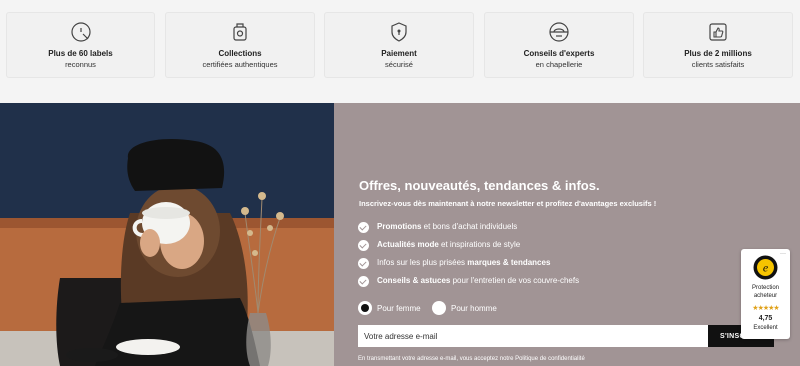 The width and height of the screenshot is (800, 366). What do you see at coordinates (533, 336) in the screenshot?
I see `email-field` at bounding box center [533, 336].